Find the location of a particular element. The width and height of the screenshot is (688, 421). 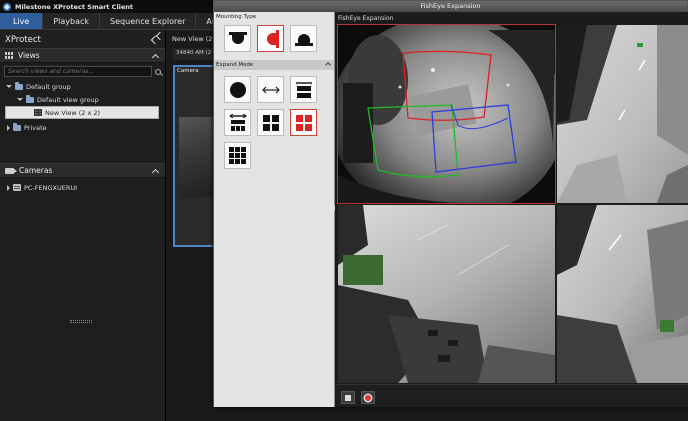

quad-view-icon is located at coordinates (270, 122).